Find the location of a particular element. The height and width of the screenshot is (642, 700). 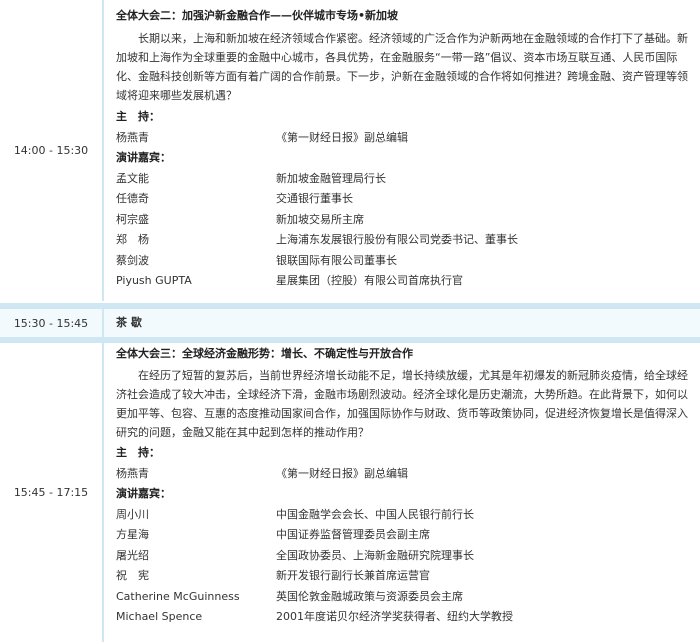

speaker-role: 上海浦东发展银行股份有限公司党委书记、董事长 is located at coordinates (397, 239).